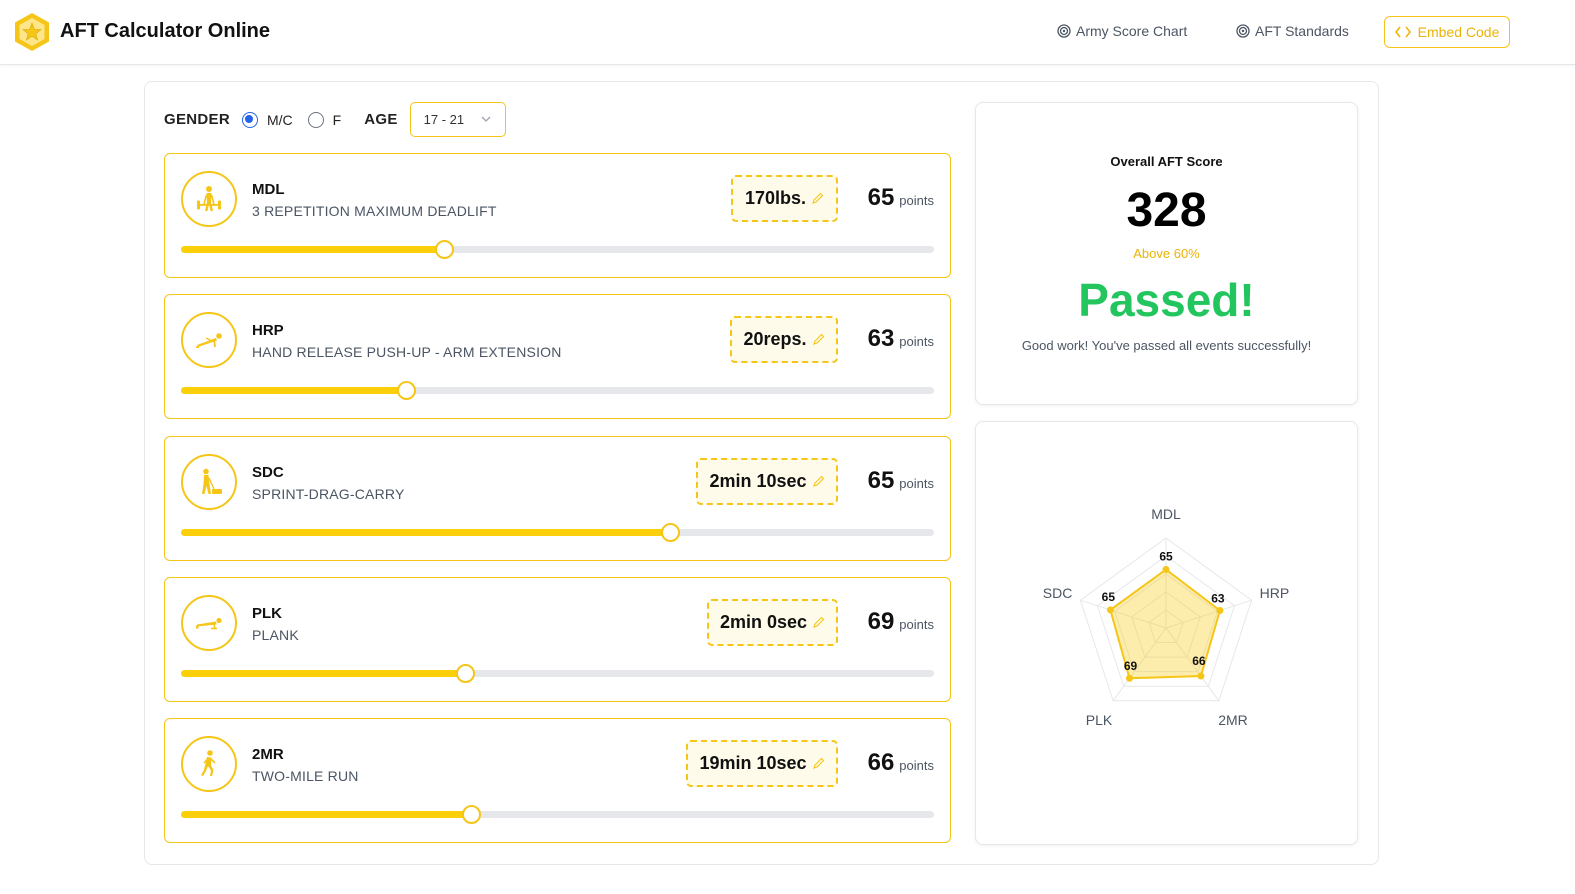 The image size is (1575, 894). Describe the element at coordinates (1099, 720) in the screenshot. I see `radar-axis-label: PLK` at that location.